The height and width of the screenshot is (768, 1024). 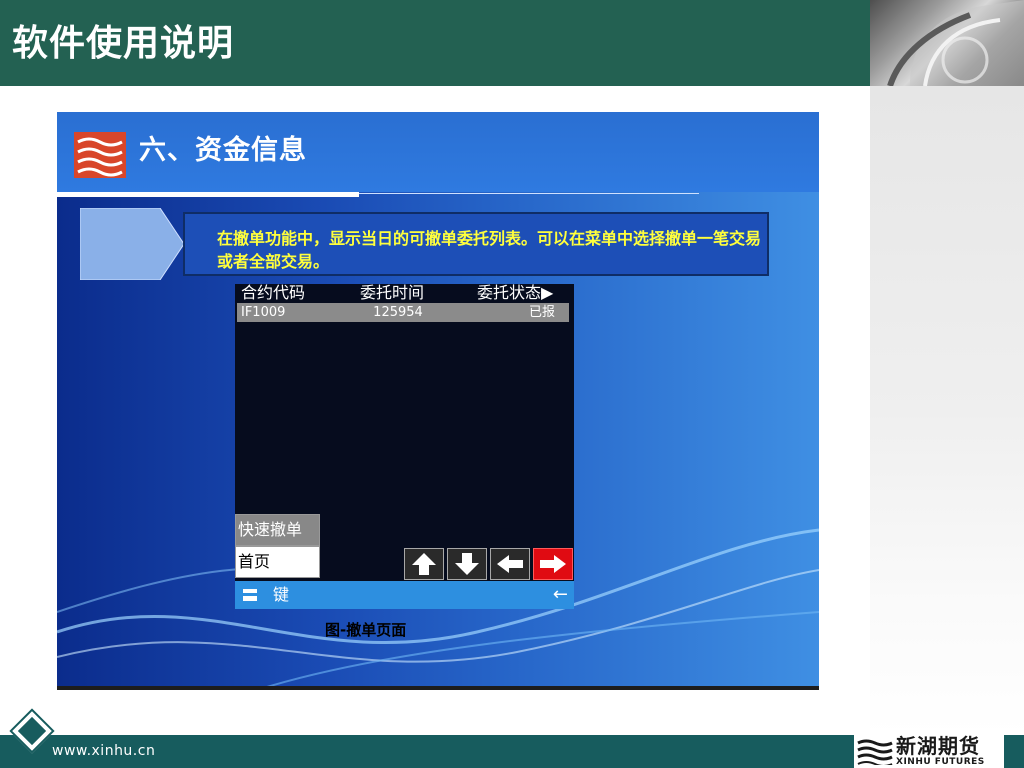 I want to click on company-logo: 新湖期货 XINHU FUTURES, so click(x=929, y=751).